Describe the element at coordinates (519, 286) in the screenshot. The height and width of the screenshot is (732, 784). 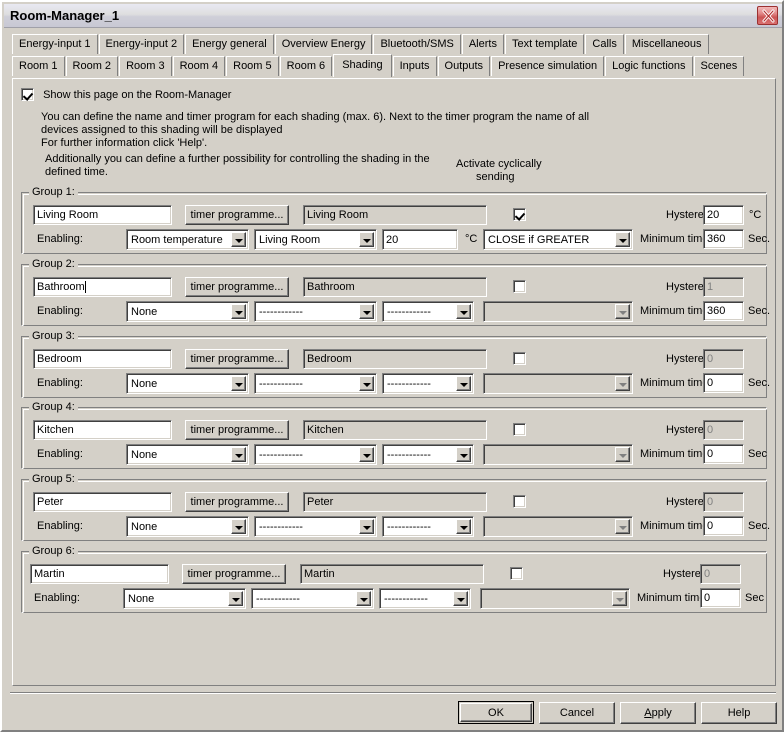
I see `group-2-cyclic-sending-checkbox` at that location.